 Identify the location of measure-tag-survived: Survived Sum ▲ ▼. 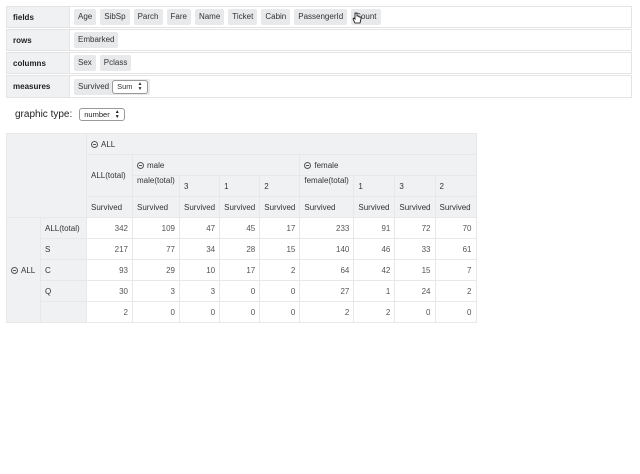
(112, 86).